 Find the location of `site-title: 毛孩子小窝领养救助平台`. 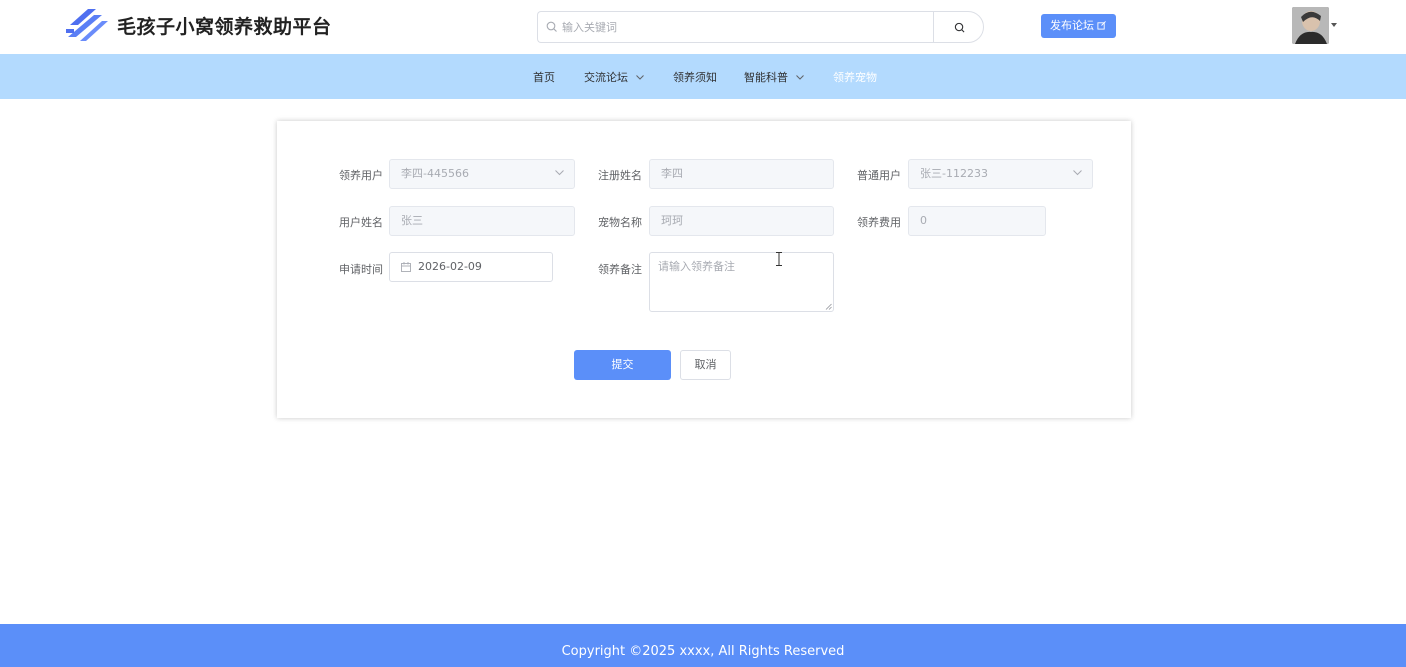

site-title: 毛孩子小窝领养救助平台 is located at coordinates (224, 25).